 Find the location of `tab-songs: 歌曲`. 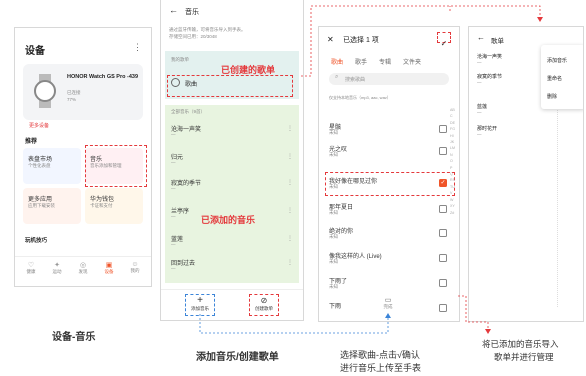

tab-songs: 歌曲 is located at coordinates (337, 61).